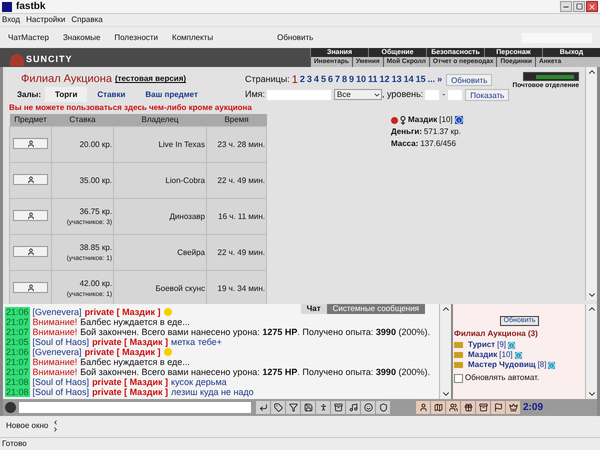 Image resolution: width=600 pixels, height=450 pixels. What do you see at coordinates (502, 365) in the screenshot?
I see `user-name: Мастер Чудовищ` at bounding box center [502, 365].